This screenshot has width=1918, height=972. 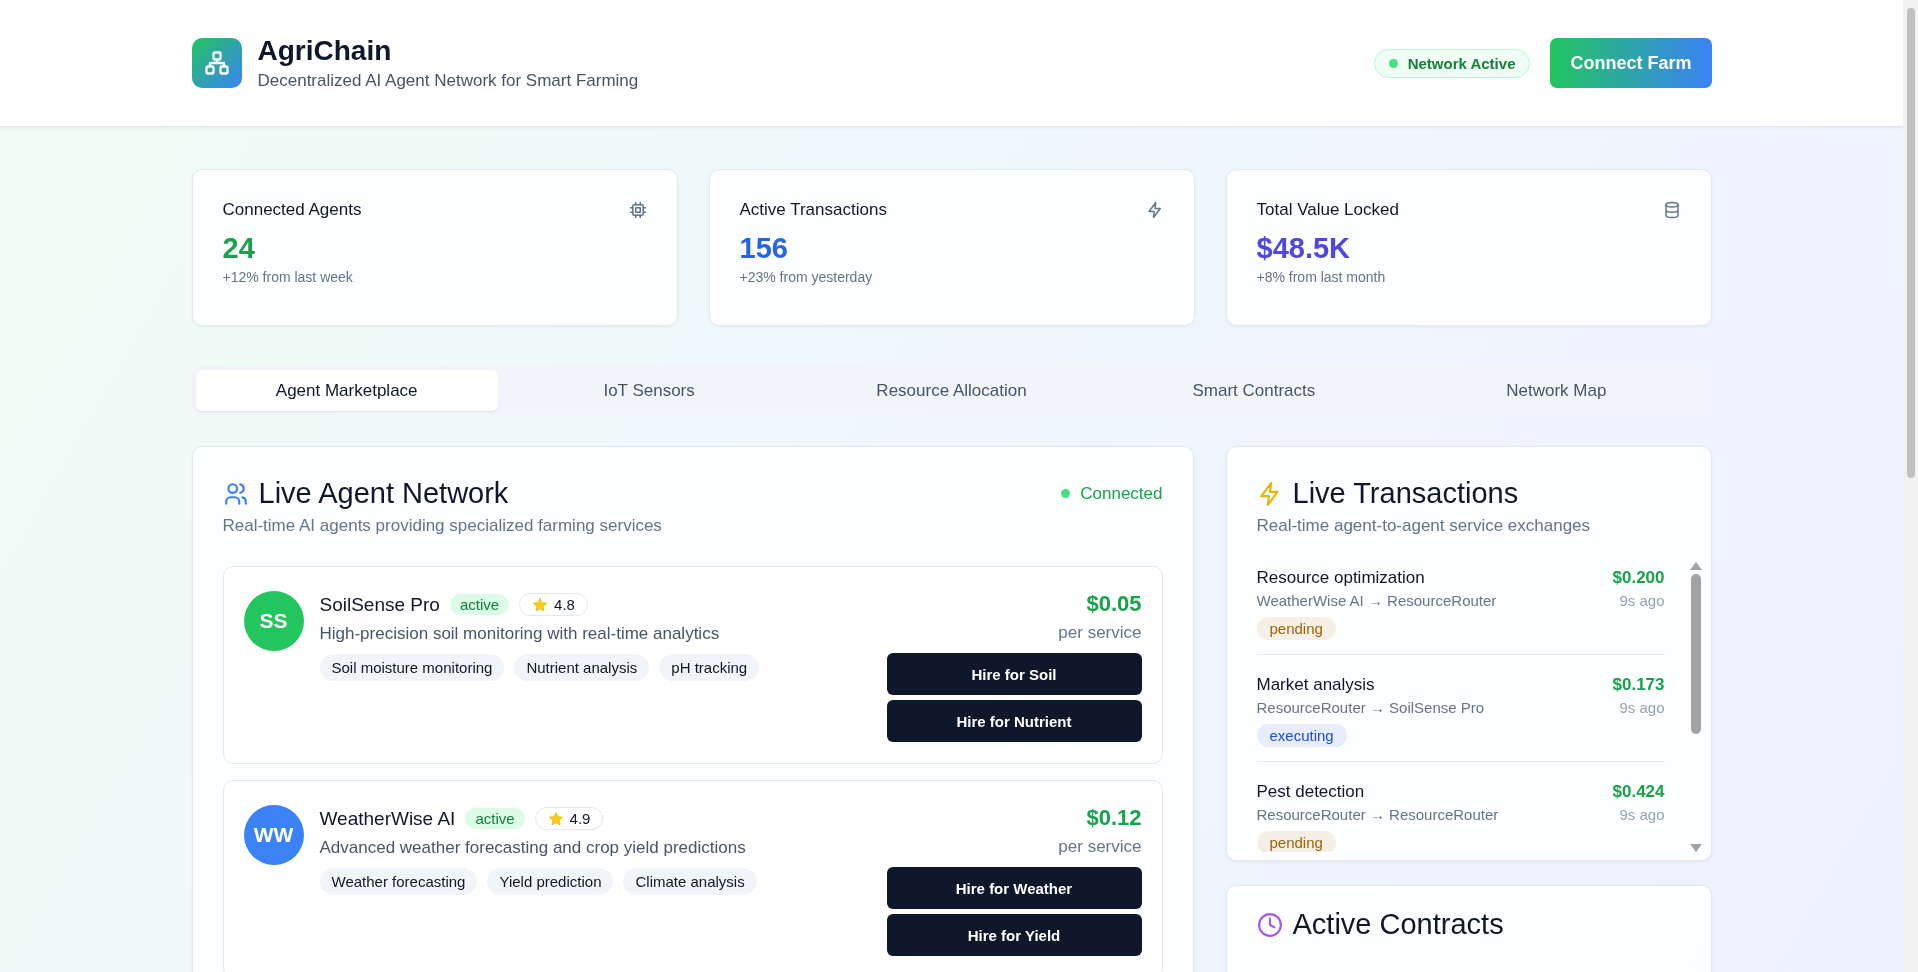 What do you see at coordinates (1405, 493) in the screenshot?
I see `panel-title: Live Transactions` at bounding box center [1405, 493].